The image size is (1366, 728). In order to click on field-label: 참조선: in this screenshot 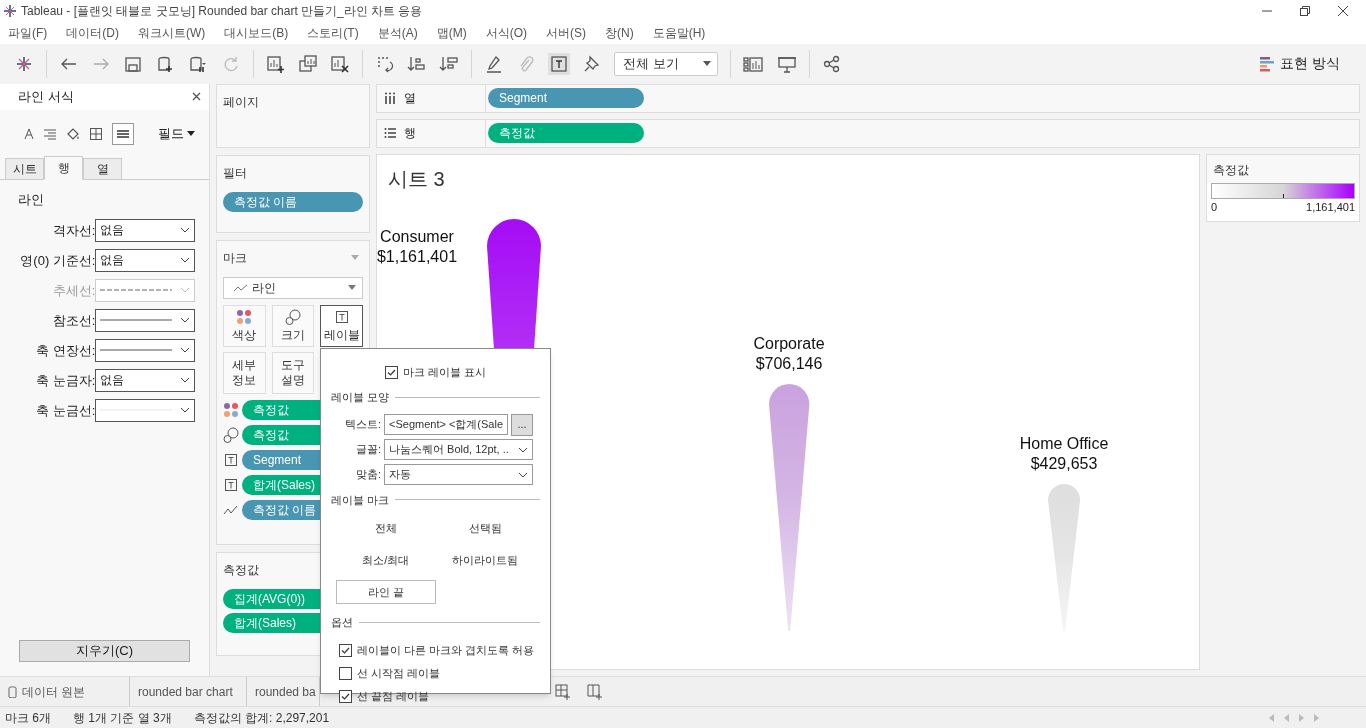, I will do `click(73, 320)`.